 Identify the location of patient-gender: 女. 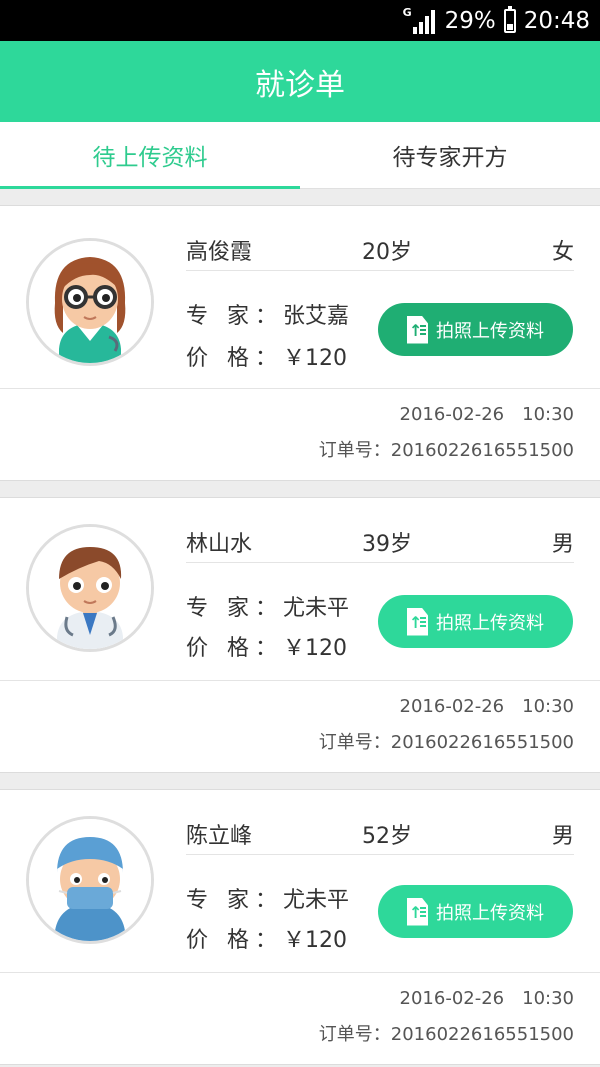
(562, 252).